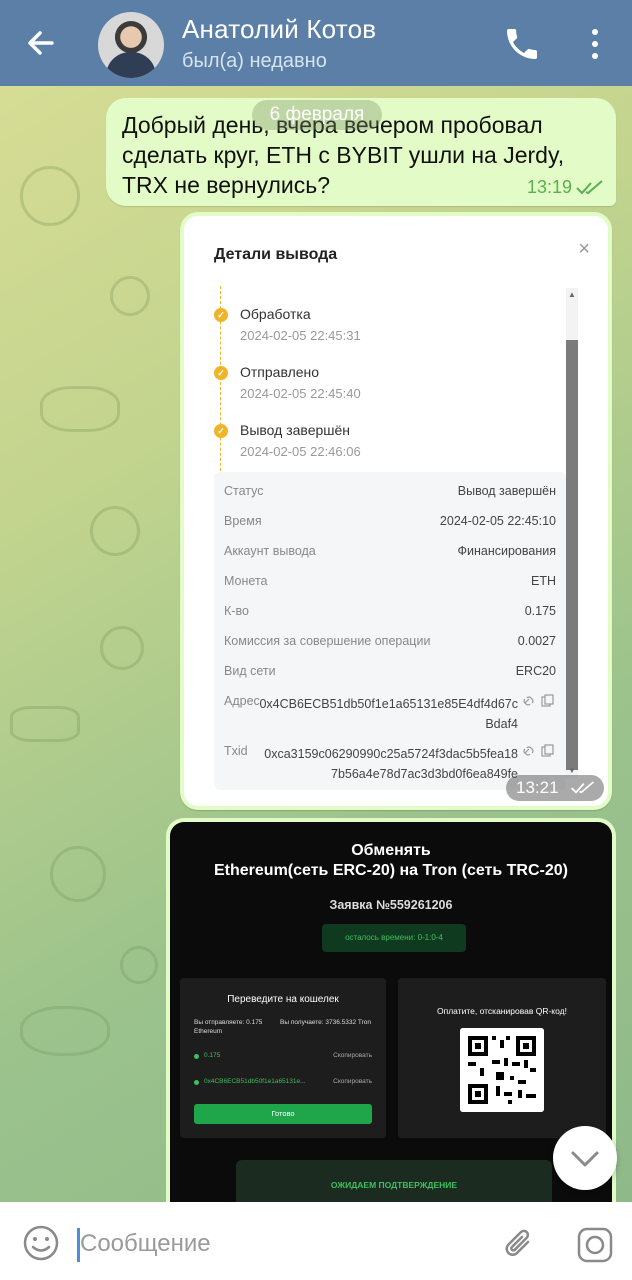 The width and height of the screenshot is (632, 1280). I want to click on back-button, so click(41, 43).